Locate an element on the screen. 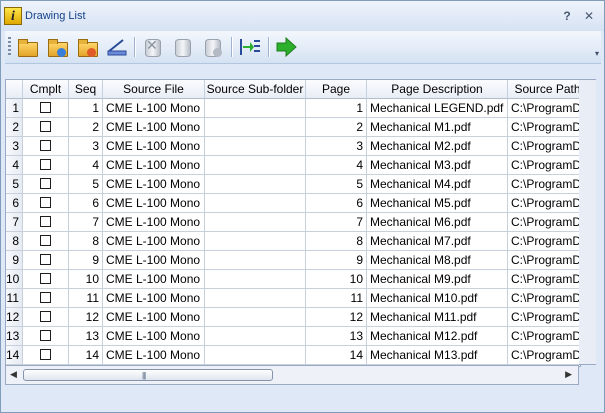 The height and width of the screenshot is (413, 605). row-header: 6 is located at coordinates (14, 203).